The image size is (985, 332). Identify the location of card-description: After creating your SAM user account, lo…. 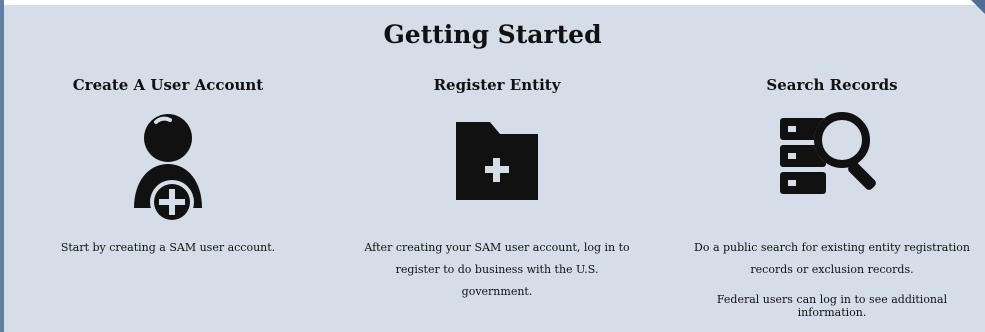
(497, 270).